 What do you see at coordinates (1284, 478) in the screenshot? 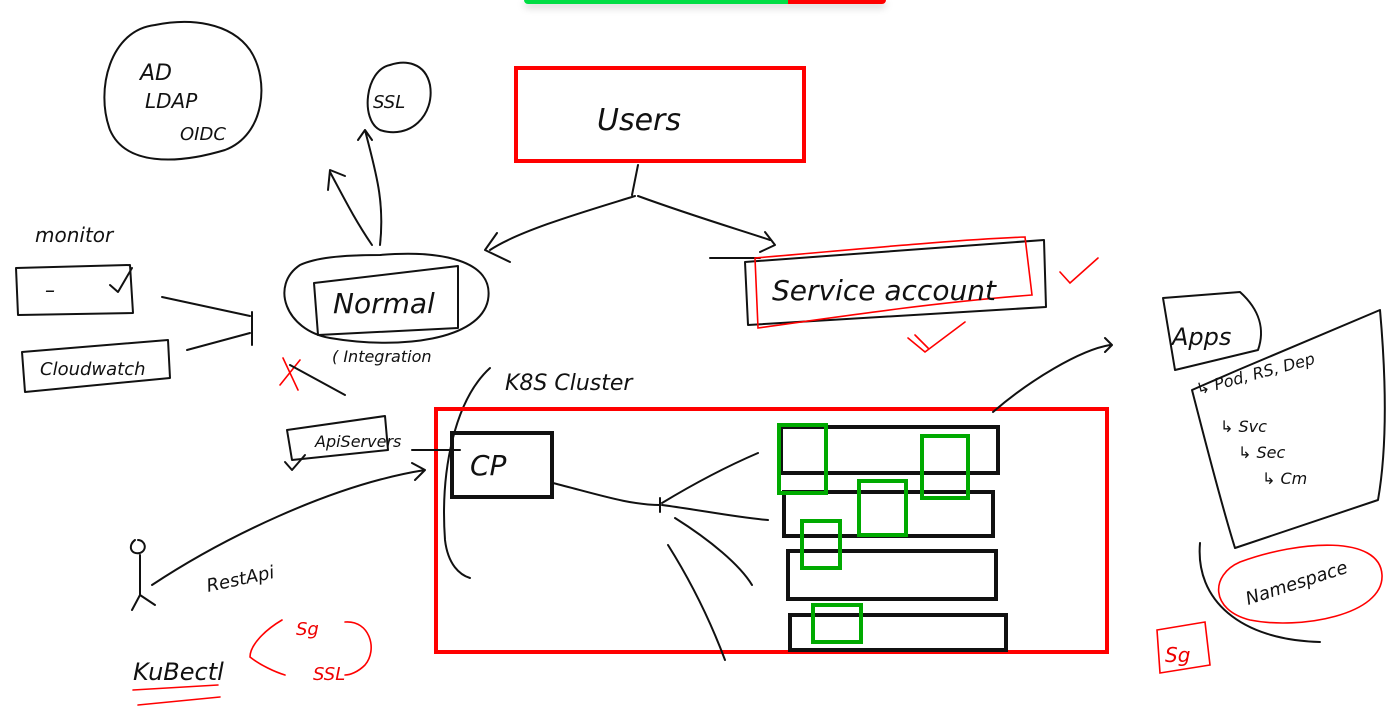
I see `app-item: ↳ Cm` at bounding box center [1284, 478].